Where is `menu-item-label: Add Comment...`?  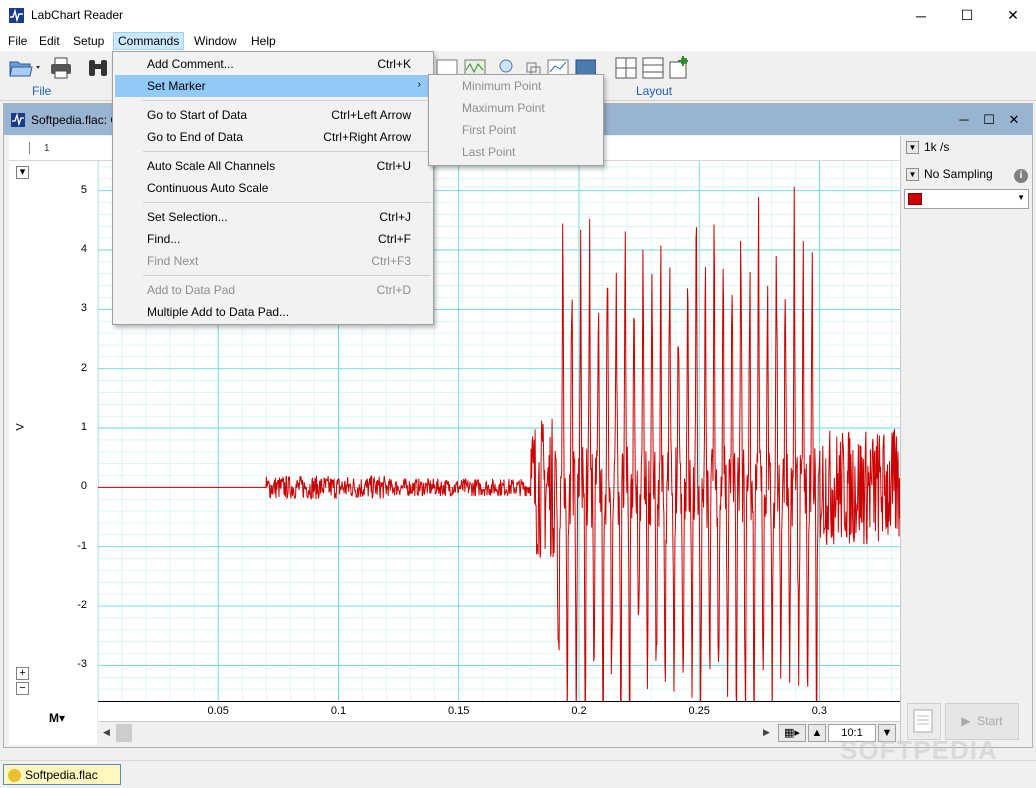 menu-item-label: Add Comment... is located at coordinates (190, 64).